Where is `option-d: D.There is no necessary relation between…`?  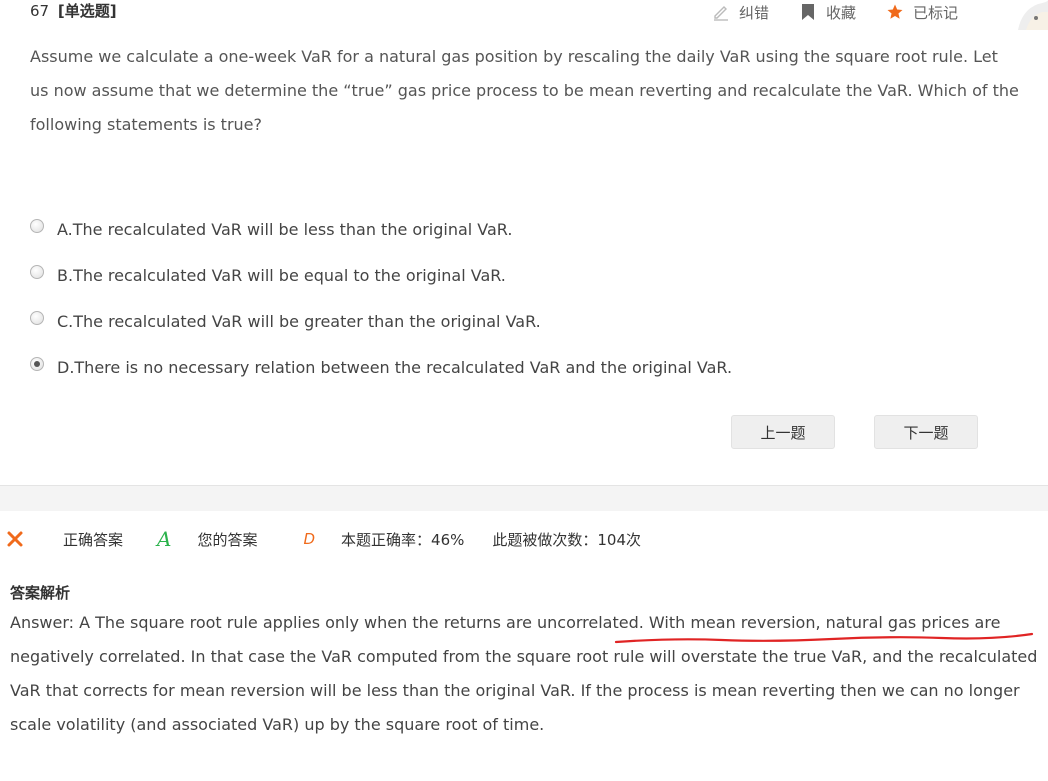 option-d: D.There is no necessary relation between… is located at coordinates (381, 367).